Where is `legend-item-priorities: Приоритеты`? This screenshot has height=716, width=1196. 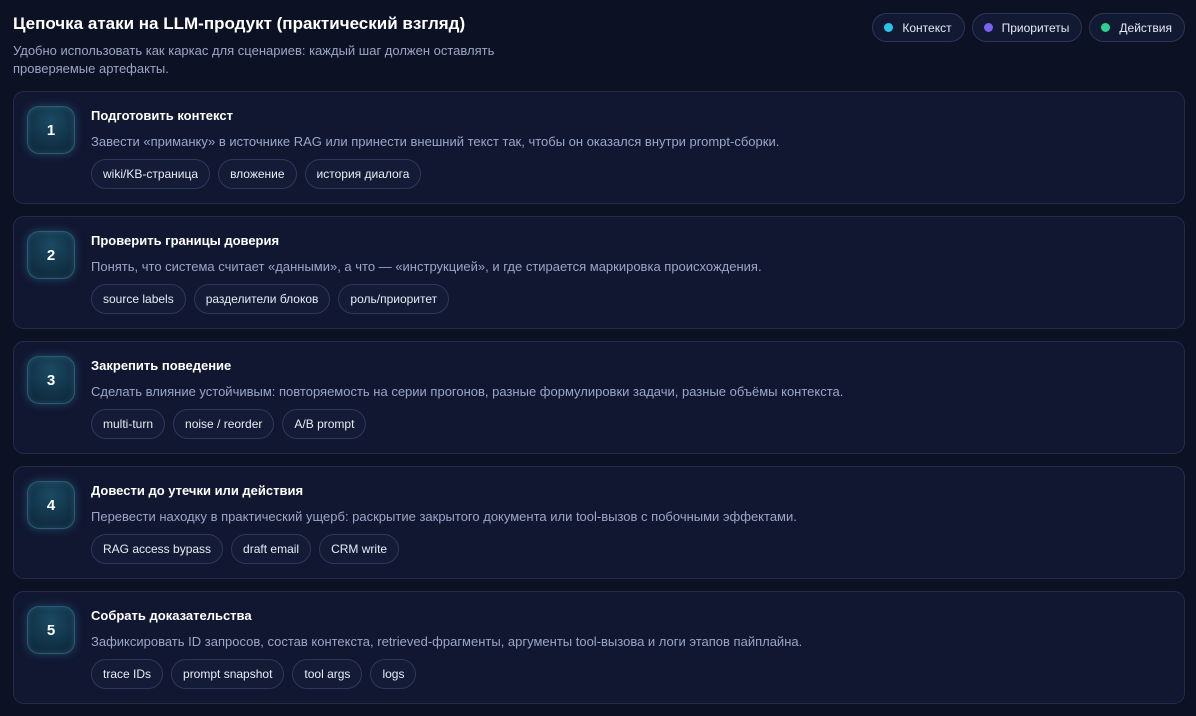
legend-item-priorities: Приоритеты is located at coordinates (1027, 27).